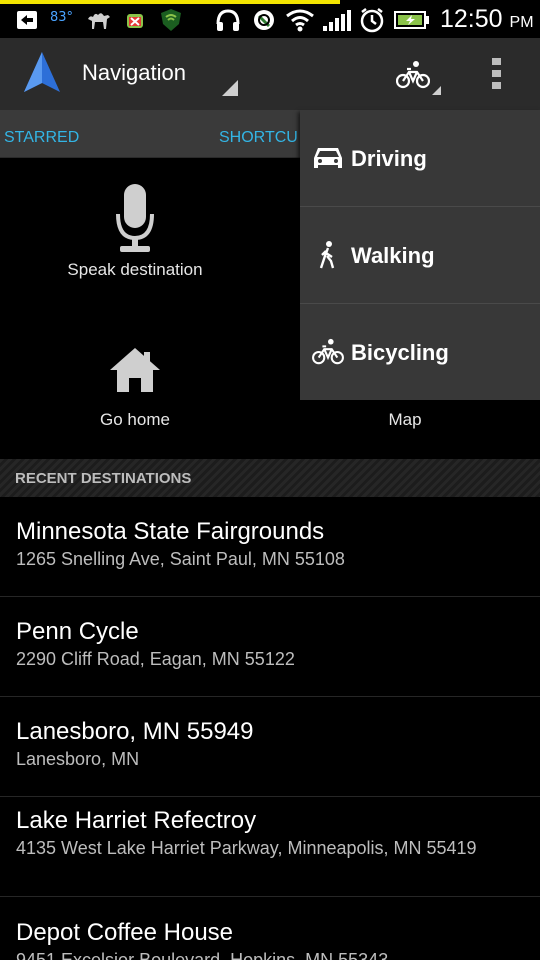 The height and width of the screenshot is (960, 540). Describe the element at coordinates (99, 20) in the screenshot. I see `camel-icon` at that location.